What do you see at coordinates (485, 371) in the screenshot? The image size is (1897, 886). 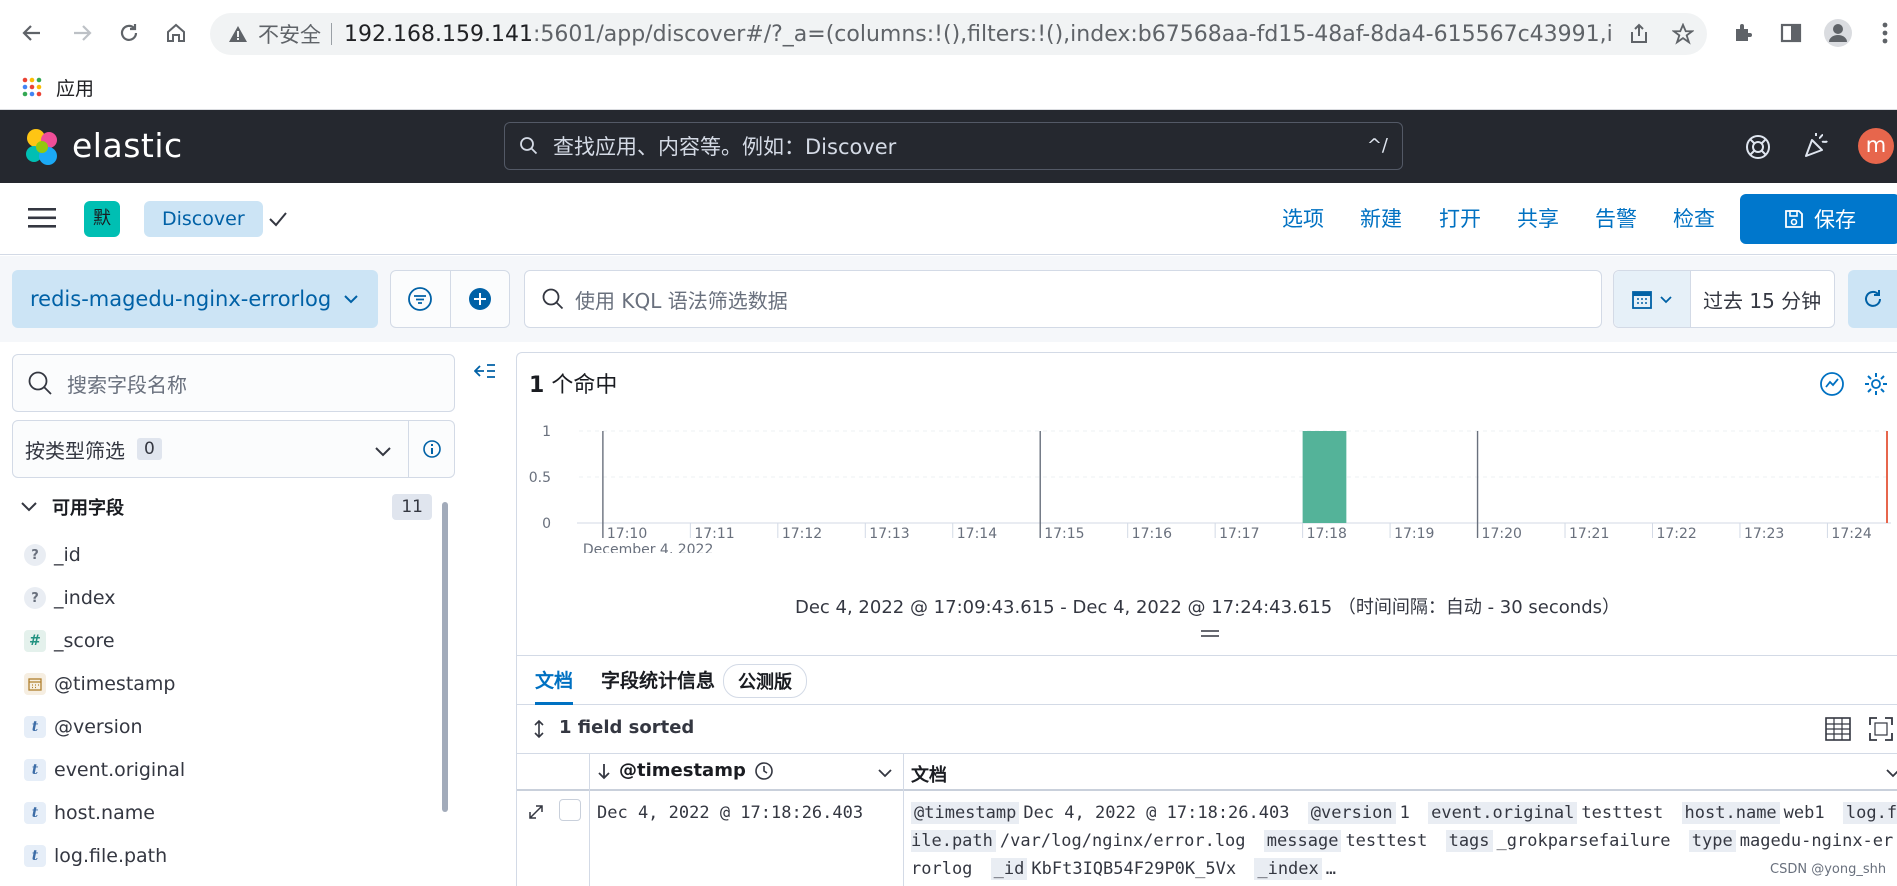 I see `collapse-sidebar-icon` at bounding box center [485, 371].